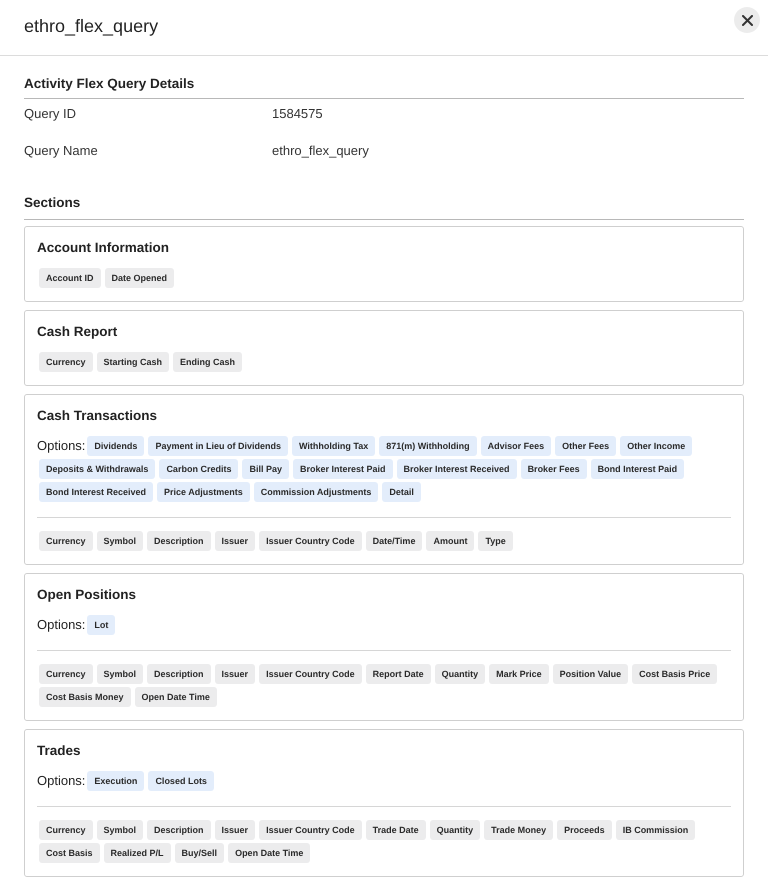  Describe the element at coordinates (637, 469) in the screenshot. I see `option-tag: Bond Interest Paid` at that location.